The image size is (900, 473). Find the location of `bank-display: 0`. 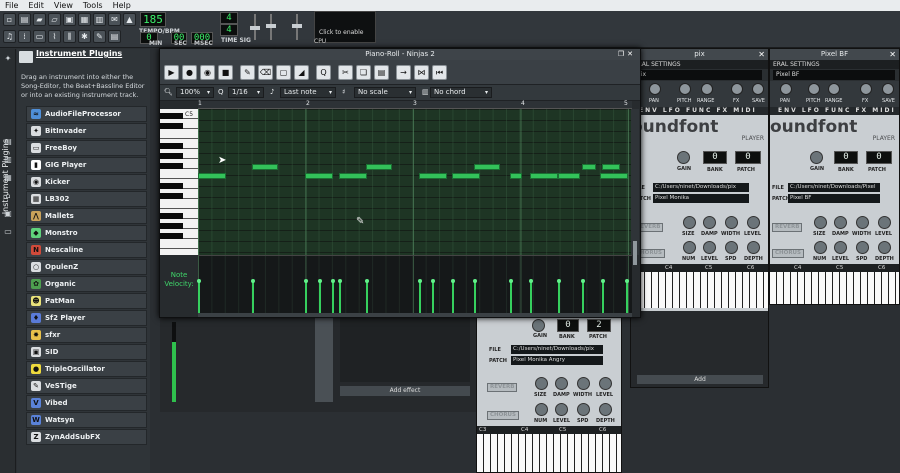

bank-display: 0 is located at coordinates (568, 325).